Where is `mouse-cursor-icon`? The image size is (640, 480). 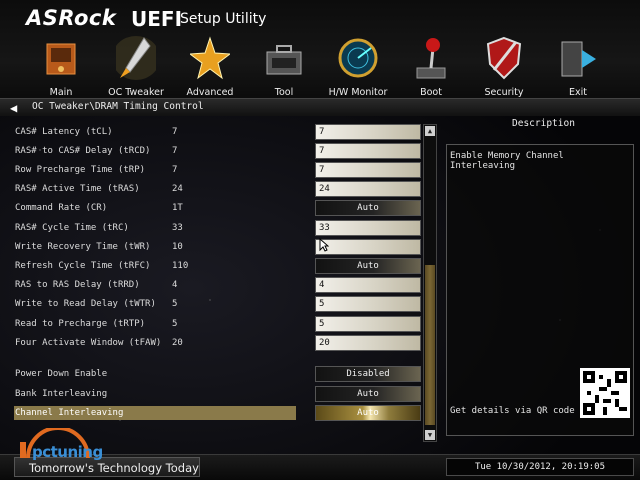
mouse-cursor-icon is located at coordinates (324, 245).